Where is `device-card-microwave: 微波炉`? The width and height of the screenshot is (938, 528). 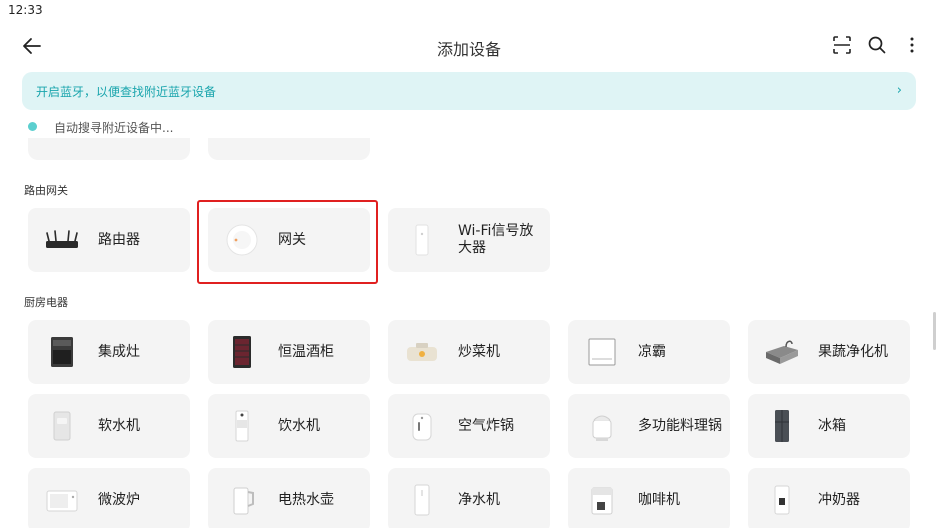 device-card-microwave: 微波炉 is located at coordinates (109, 498).